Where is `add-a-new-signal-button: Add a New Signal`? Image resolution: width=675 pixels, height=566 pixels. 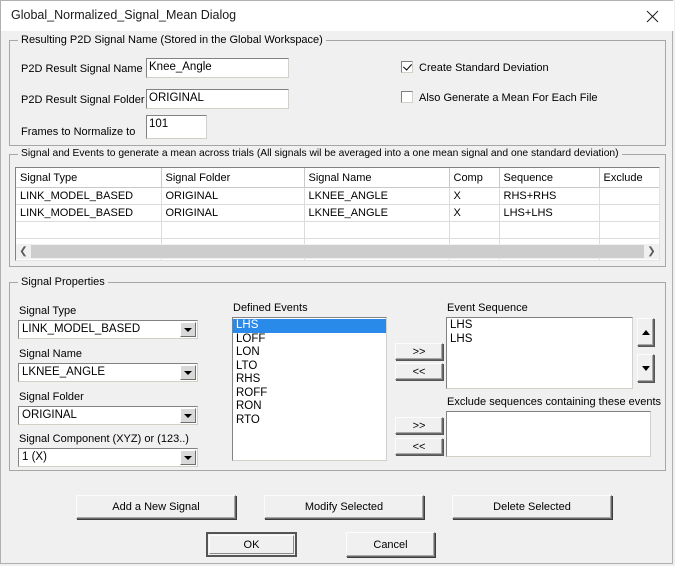 add-a-new-signal-button: Add a New Signal is located at coordinates (156, 507).